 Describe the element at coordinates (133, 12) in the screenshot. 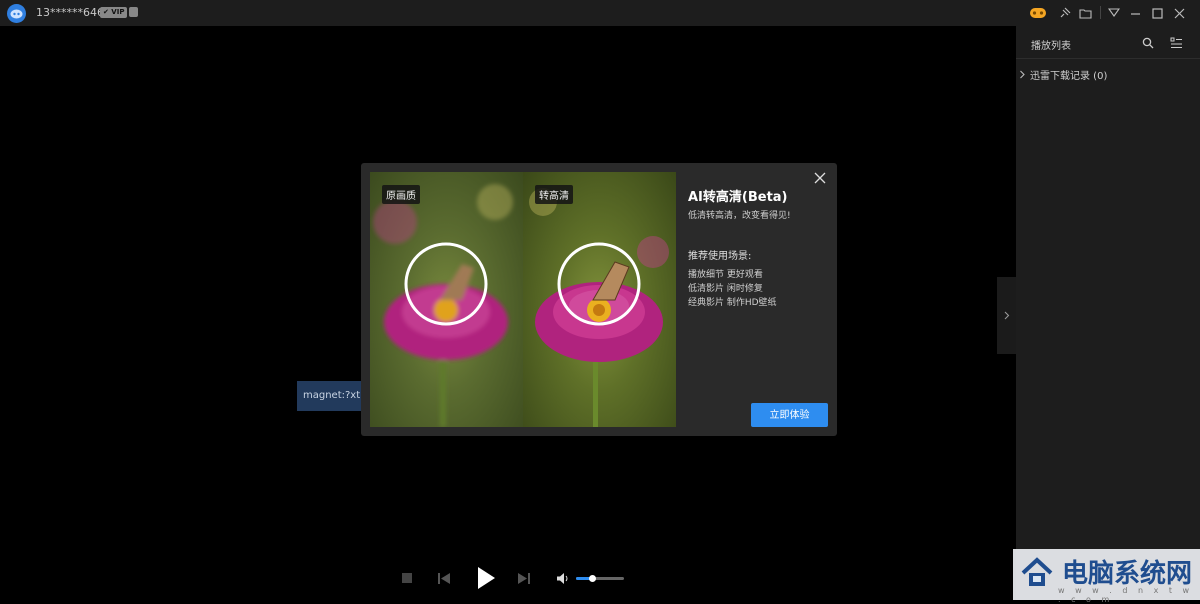

I see `level-badge-icon` at that location.